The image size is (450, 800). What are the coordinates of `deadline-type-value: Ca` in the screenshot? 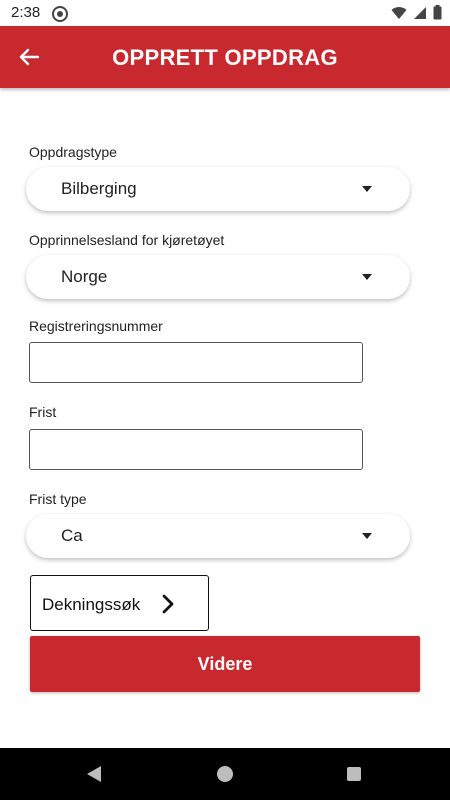 It's located at (72, 535).